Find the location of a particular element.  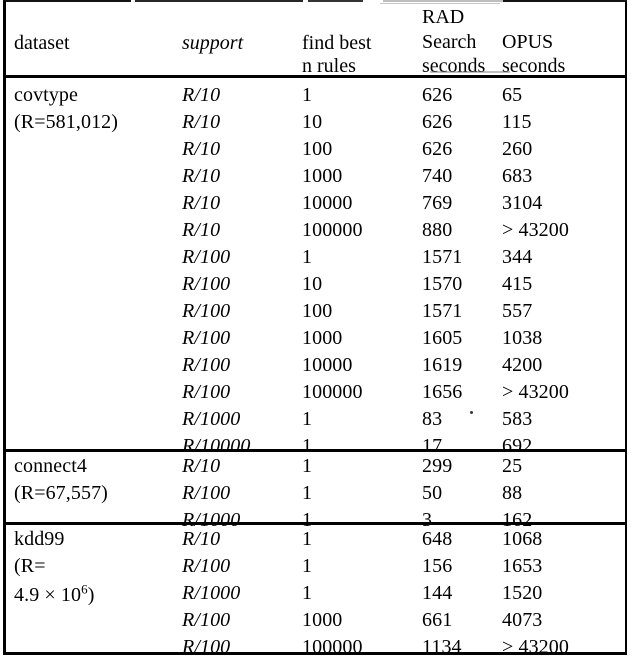

cell-opus: 344 is located at coordinates (517, 257).